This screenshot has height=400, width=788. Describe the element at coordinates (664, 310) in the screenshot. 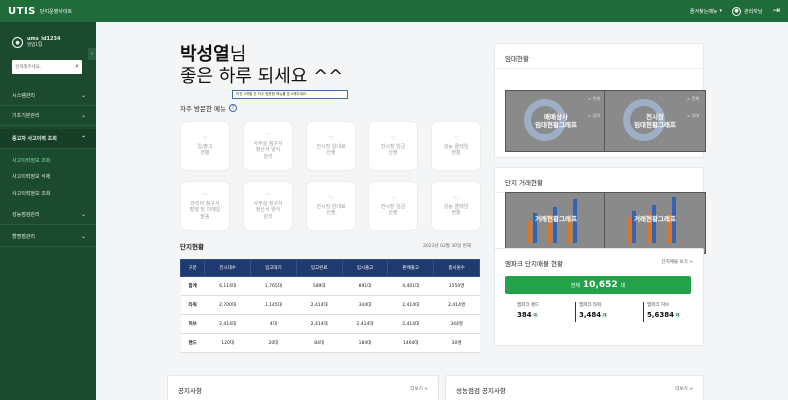

I see `stat-hub: 엠파크 허브 5,6384 대` at that location.